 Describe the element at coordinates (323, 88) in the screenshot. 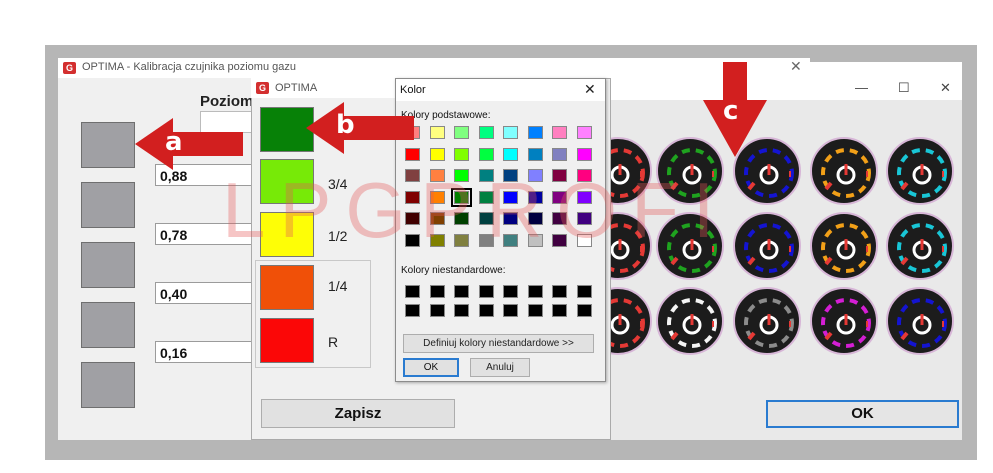

I see `optima-window-titlebar: G OPTIMA` at that location.